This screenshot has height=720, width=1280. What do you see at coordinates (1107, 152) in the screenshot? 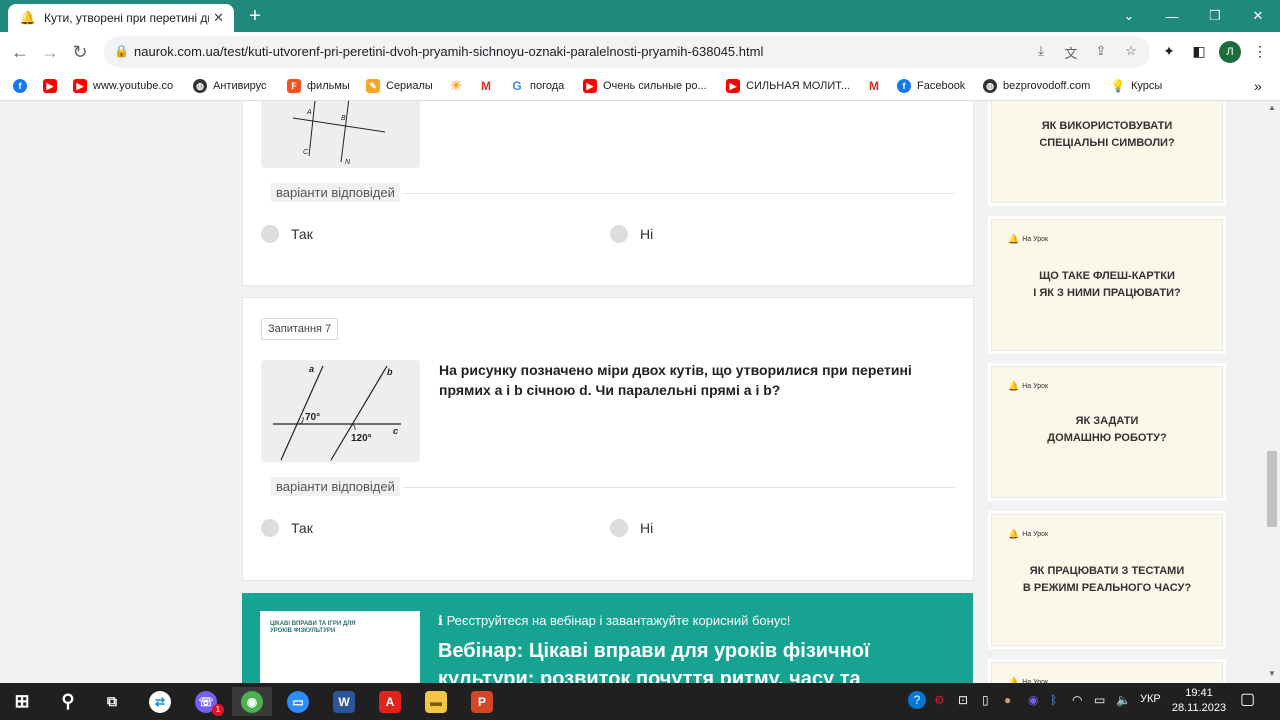
I see `sidebar-card-symbols: ЯК ВИКОРИСТОВУВАТИ СПЕЦІАЛЬНІ СИМВОЛИ?` at bounding box center [1107, 152].